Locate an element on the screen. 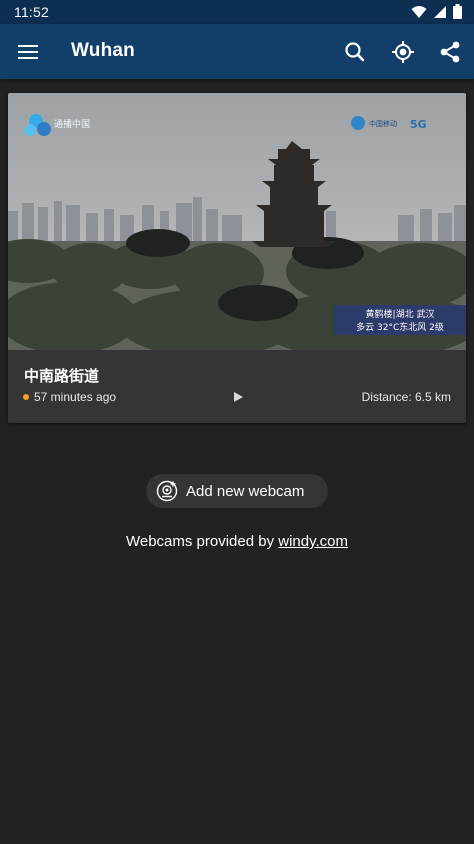 The height and width of the screenshot is (844, 474). broadcast-logo-text: 通播中国 is located at coordinates (72, 124).